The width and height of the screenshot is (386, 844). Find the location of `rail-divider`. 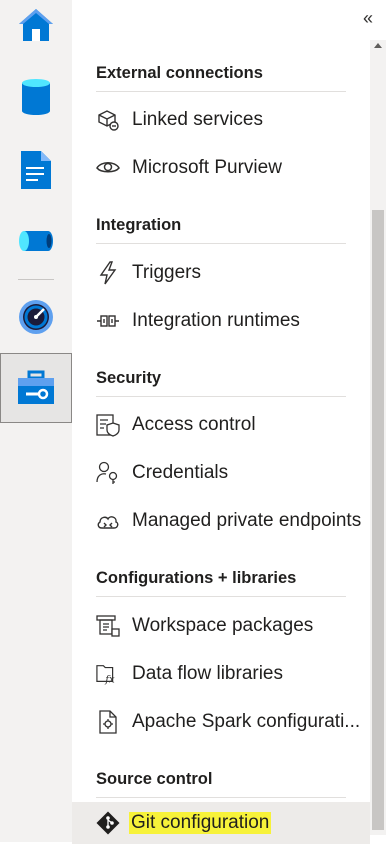

rail-divider is located at coordinates (36, 279).